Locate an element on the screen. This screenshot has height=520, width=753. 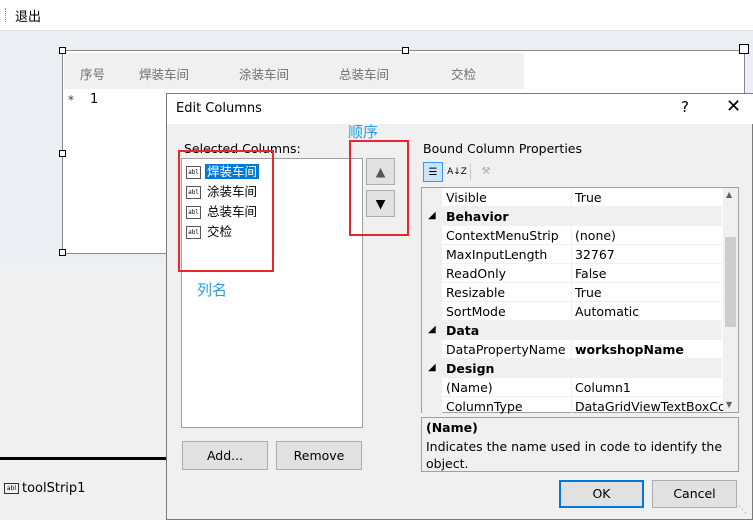
property-value: Column1 is located at coordinates (603, 387).